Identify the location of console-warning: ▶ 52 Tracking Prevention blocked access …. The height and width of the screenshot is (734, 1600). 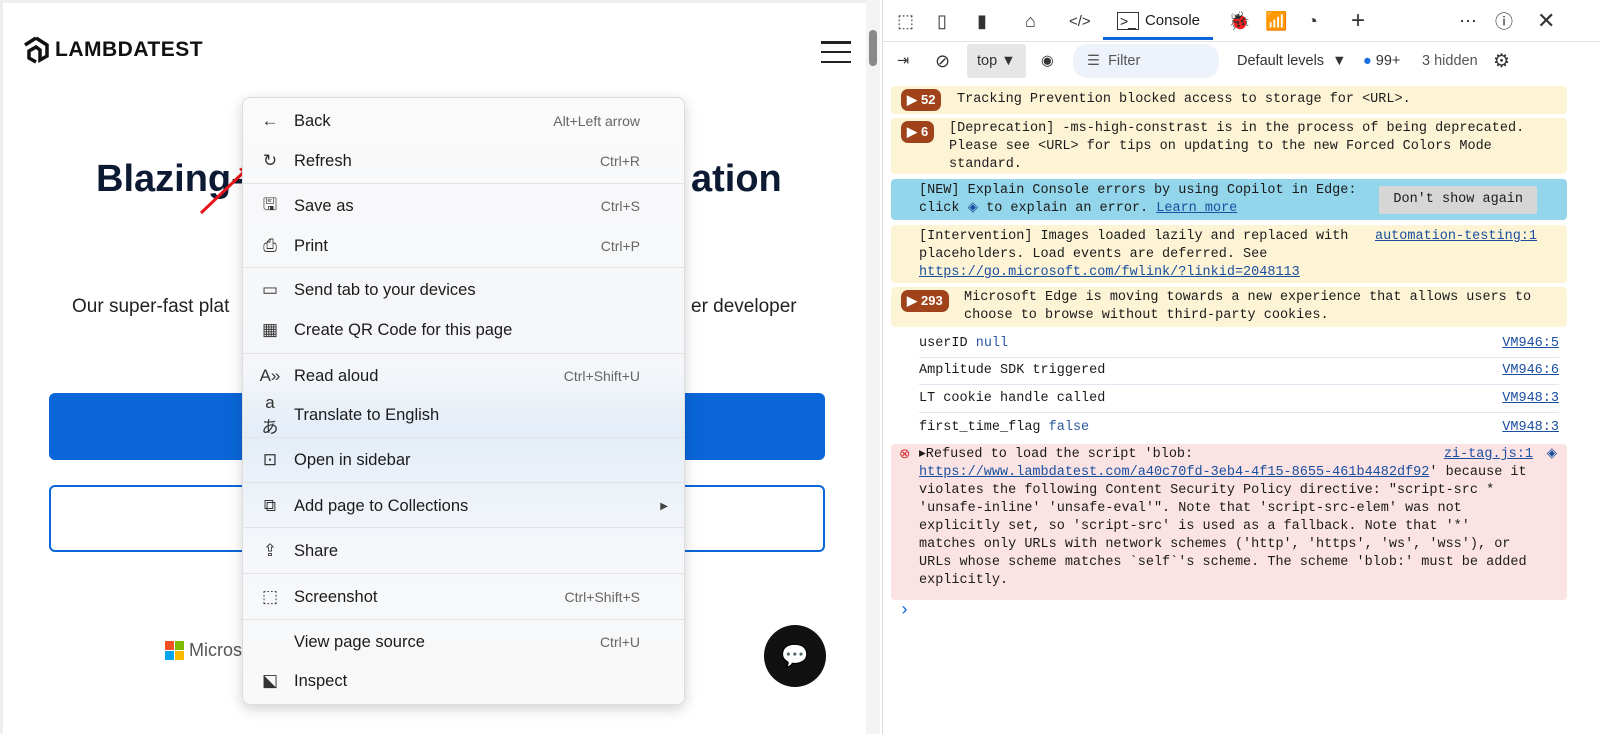
(1229, 100).